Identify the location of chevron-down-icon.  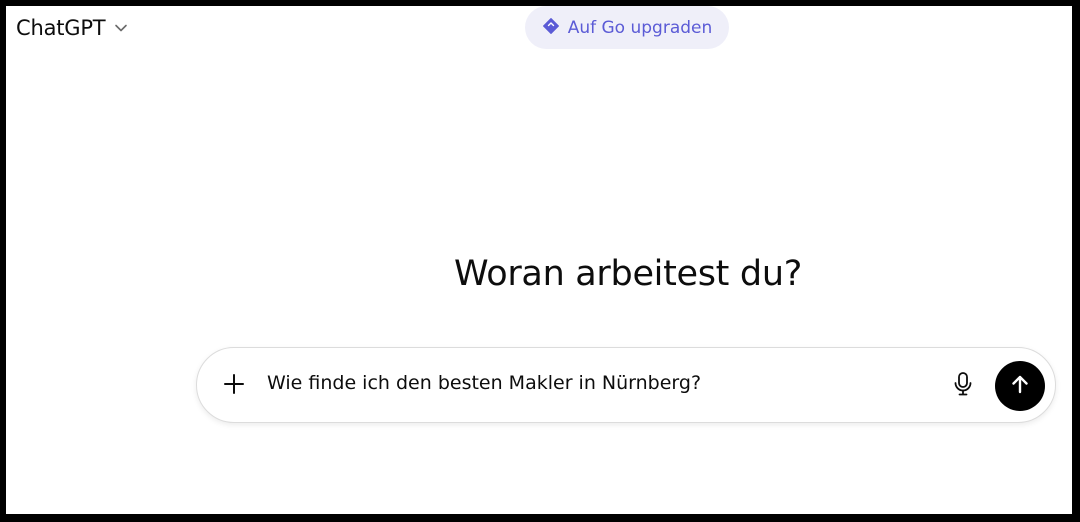
(121, 28).